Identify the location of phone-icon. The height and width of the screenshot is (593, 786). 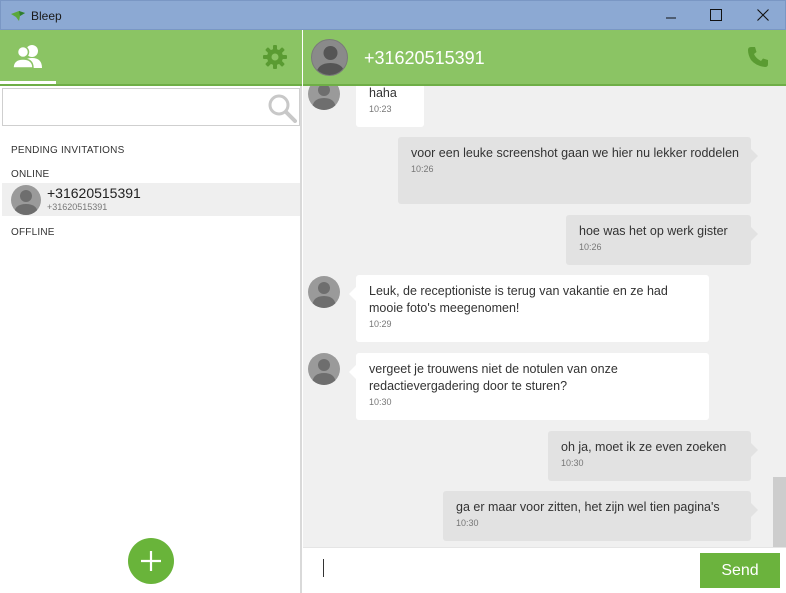
(758, 57).